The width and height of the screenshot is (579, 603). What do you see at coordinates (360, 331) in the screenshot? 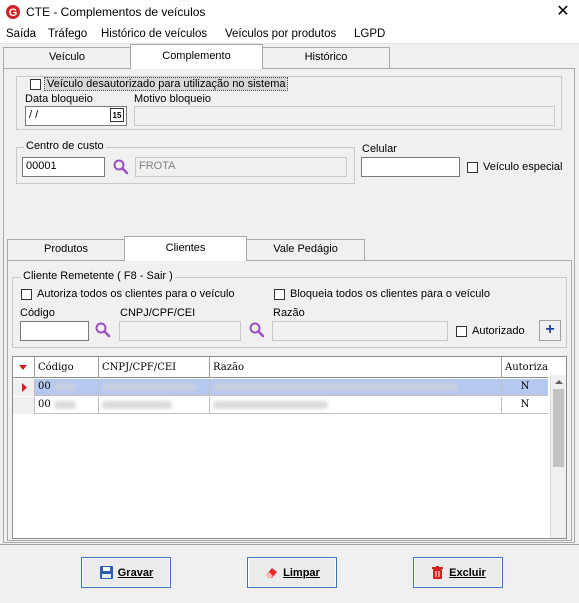
I see `razao-input` at bounding box center [360, 331].